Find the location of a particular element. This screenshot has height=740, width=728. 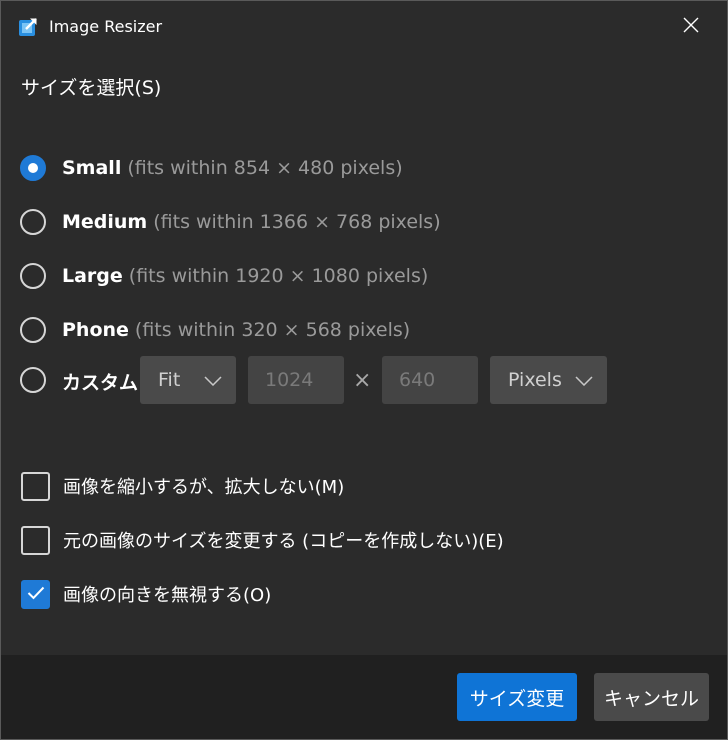

custom-option-label: カスタム is located at coordinates (100, 383).